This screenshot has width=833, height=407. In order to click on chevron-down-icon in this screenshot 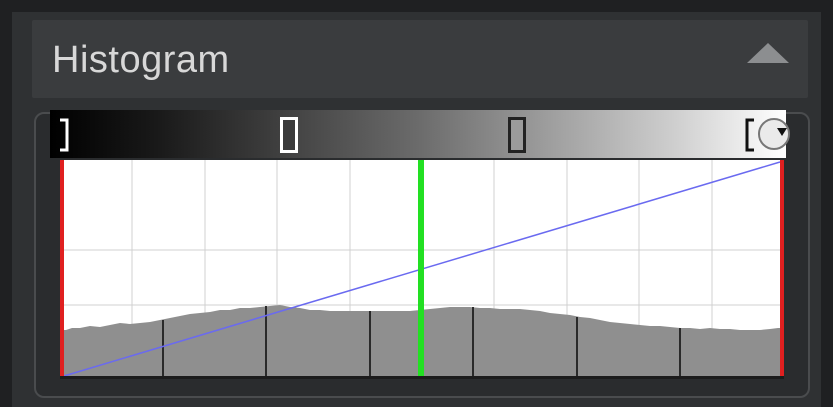, I will do `click(774, 134)`.